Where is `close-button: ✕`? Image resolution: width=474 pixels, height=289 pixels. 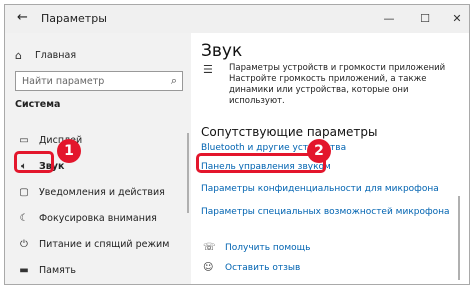 close-button: ✕ is located at coordinates (457, 19).